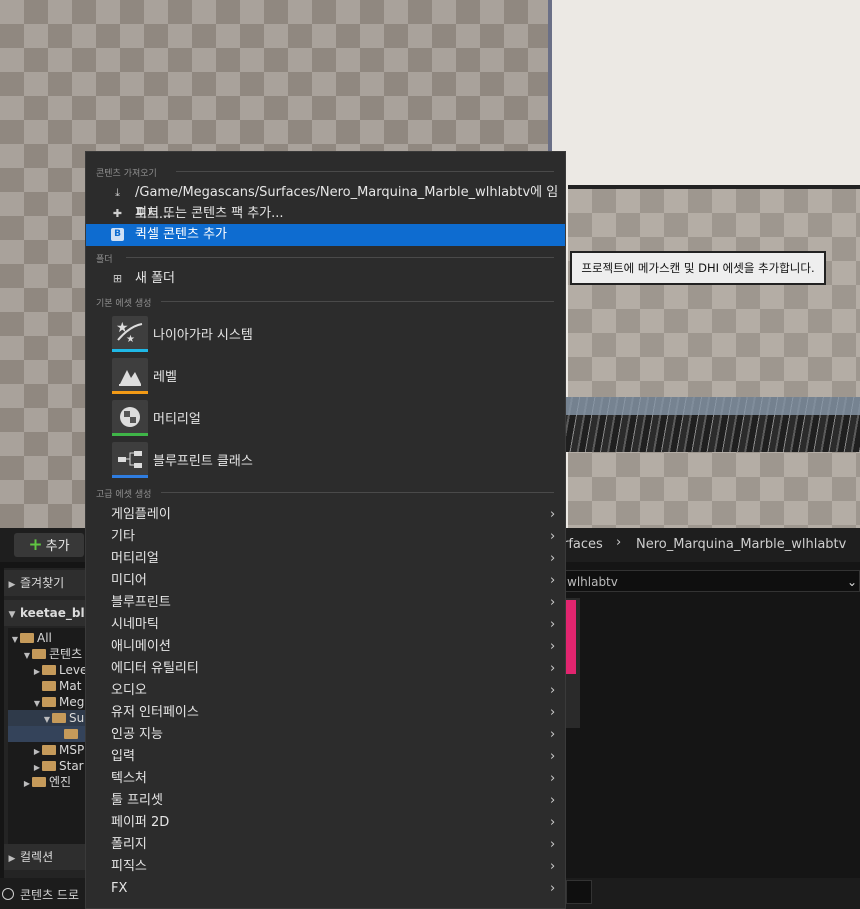  Describe the element at coordinates (325, 625) in the screenshot. I see `menu-item-cinematic: 시네마틱 ›` at that location.